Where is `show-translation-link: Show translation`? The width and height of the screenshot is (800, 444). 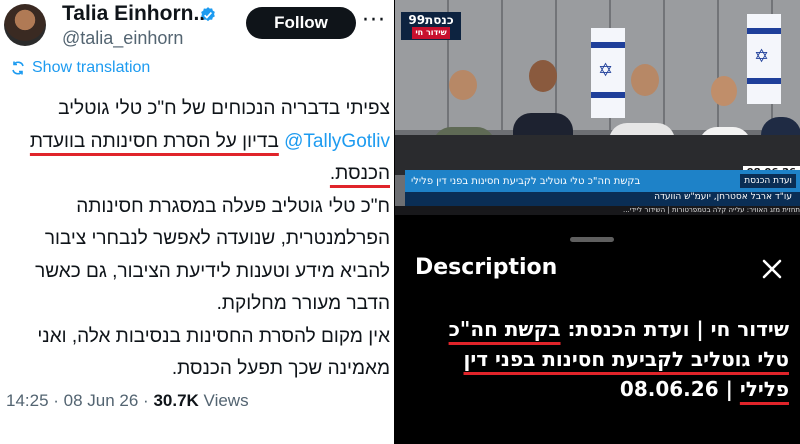 show-translation-link: Show translation is located at coordinates (80, 68).